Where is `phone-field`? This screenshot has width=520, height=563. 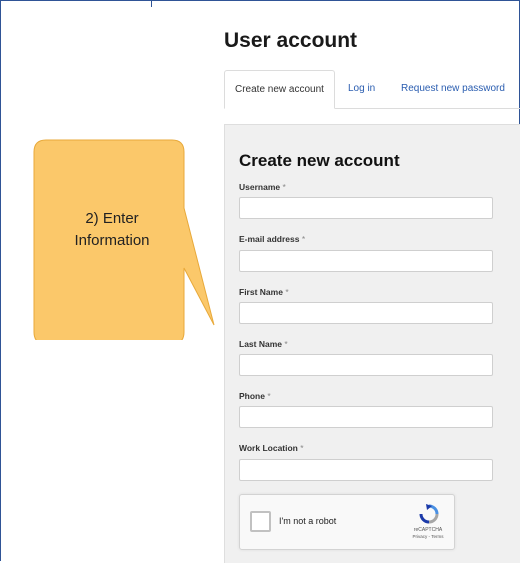 phone-field is located at coordinates (366, 417).